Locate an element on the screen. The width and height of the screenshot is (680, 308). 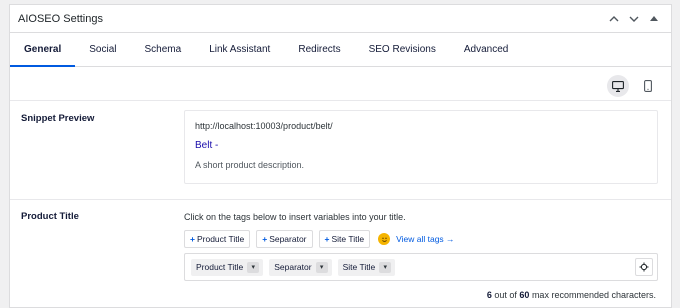
add-tag-separator: + Separator is located at coordinates (284, 239).